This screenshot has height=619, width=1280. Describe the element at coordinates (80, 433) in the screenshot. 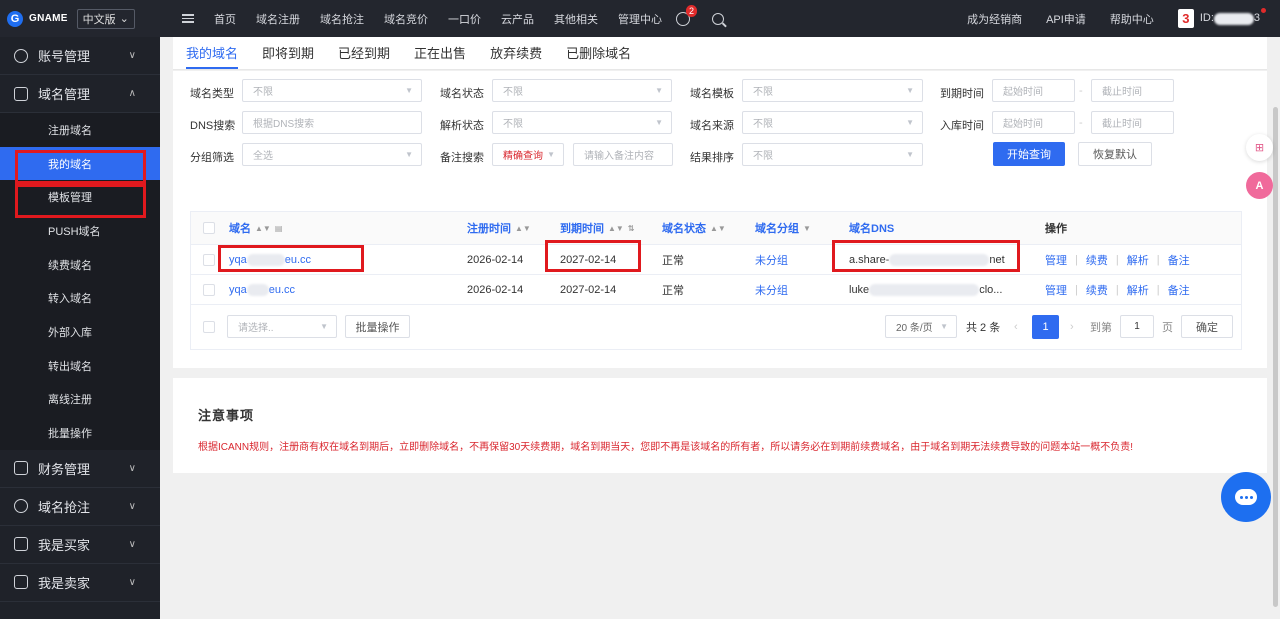

I see `sidebar-item-batch: 批量操作` at that location.